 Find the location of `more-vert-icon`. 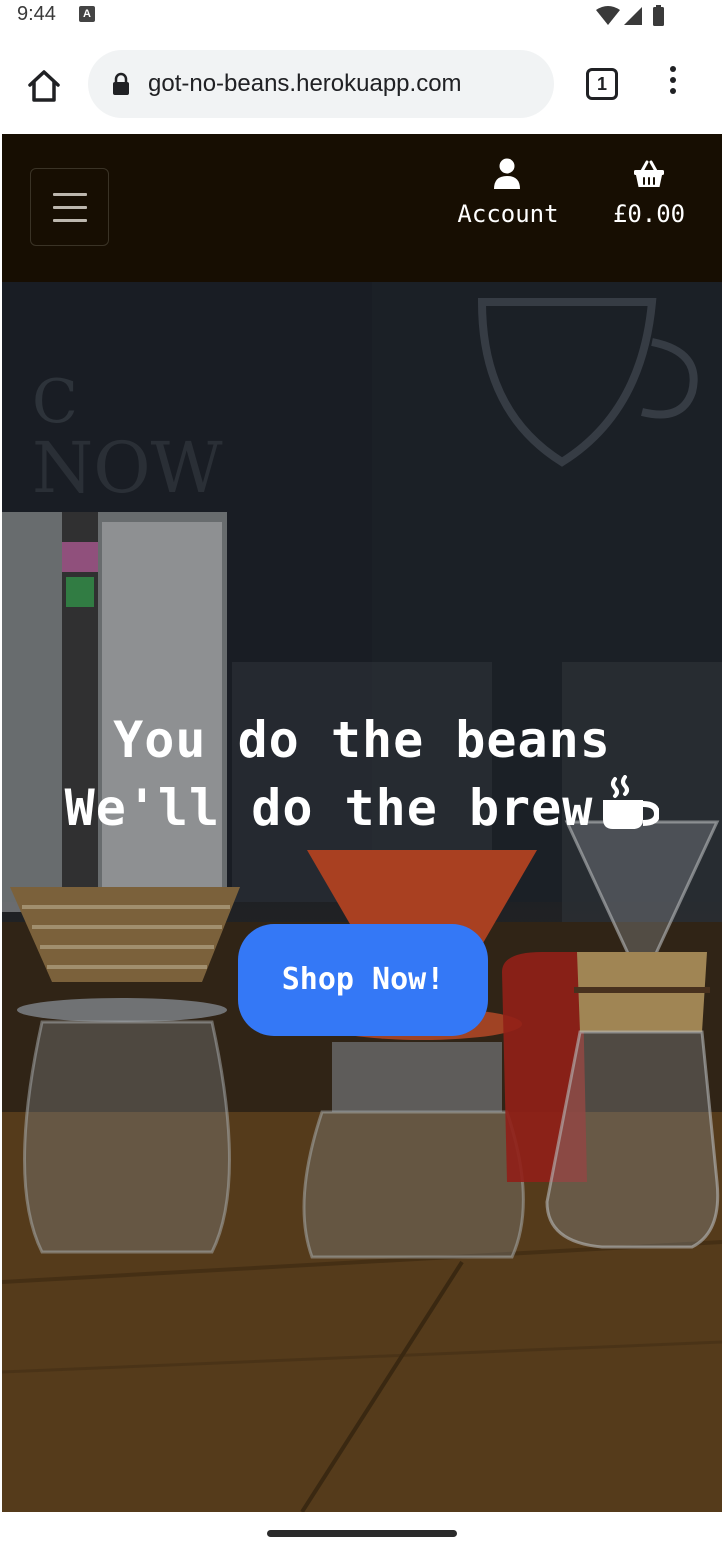

more-vert-icon is located at coordinates (673, 84).